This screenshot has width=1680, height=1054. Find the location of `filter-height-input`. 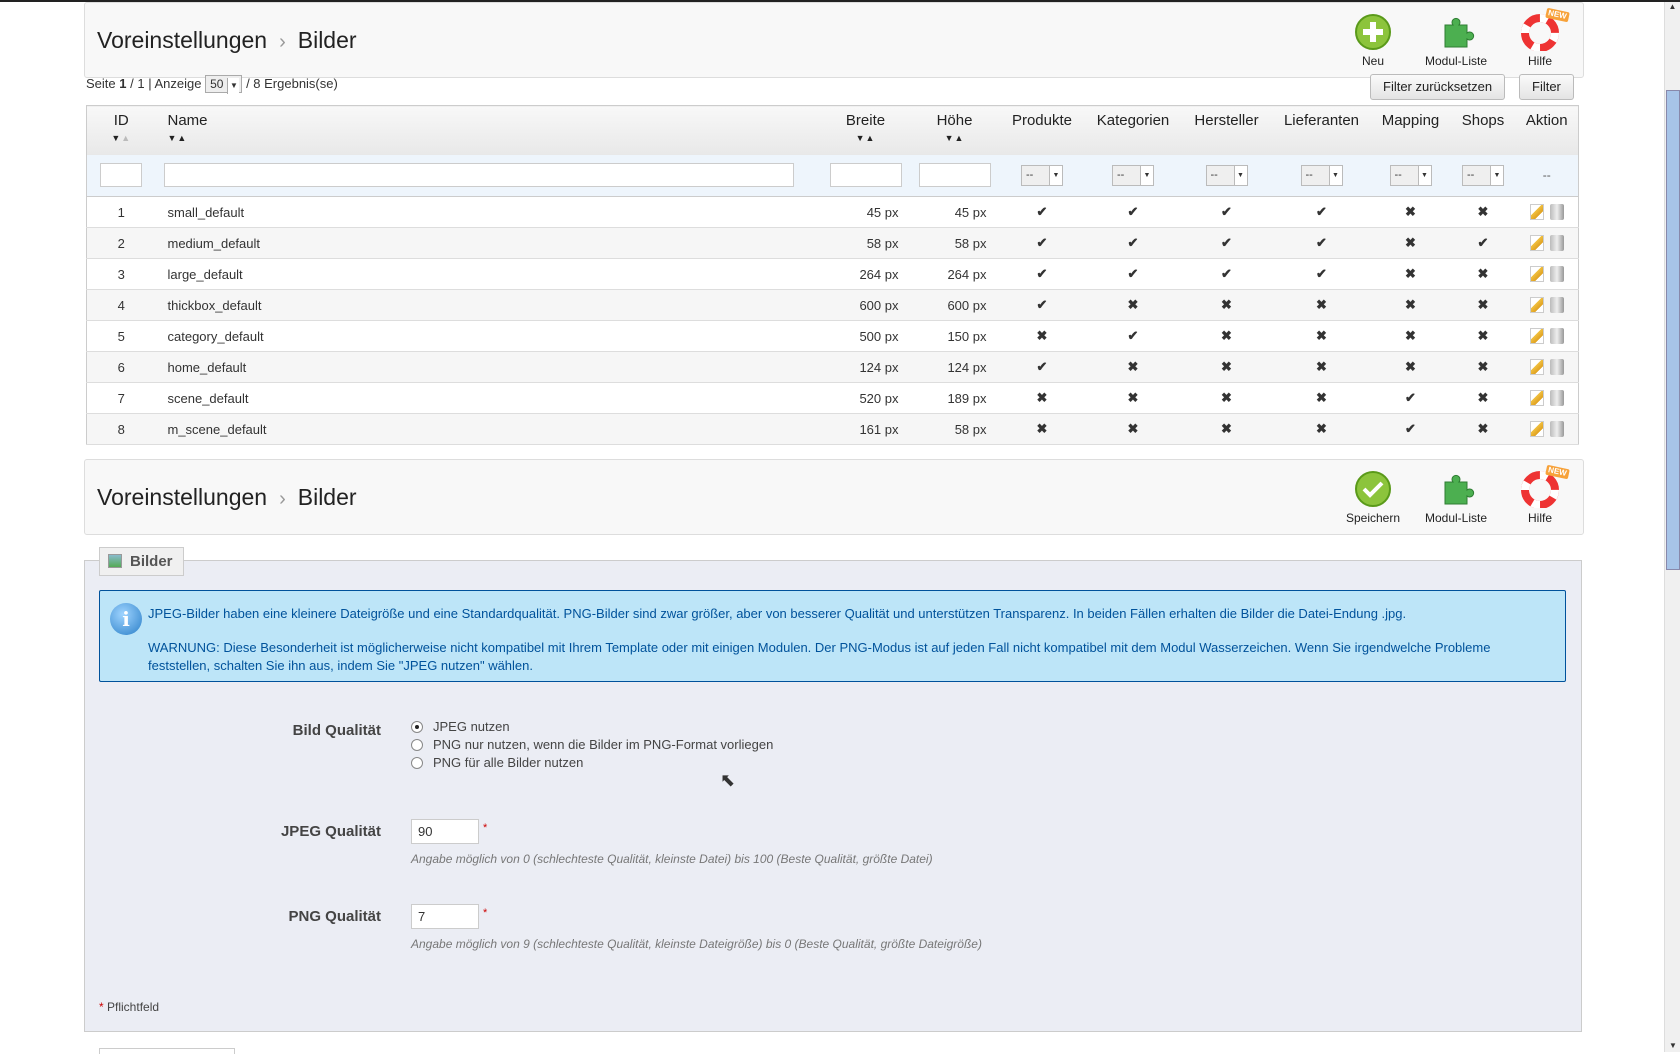

filter-height-input is located at coordinates (954, 175).